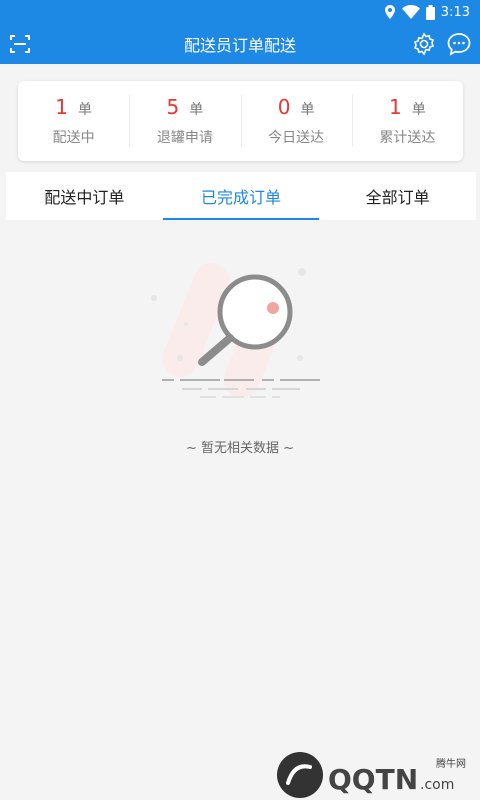  Describe the element at coordinates (397, 196) in the screenshot. I see `tab-all-orders: 全部订单` at that location.